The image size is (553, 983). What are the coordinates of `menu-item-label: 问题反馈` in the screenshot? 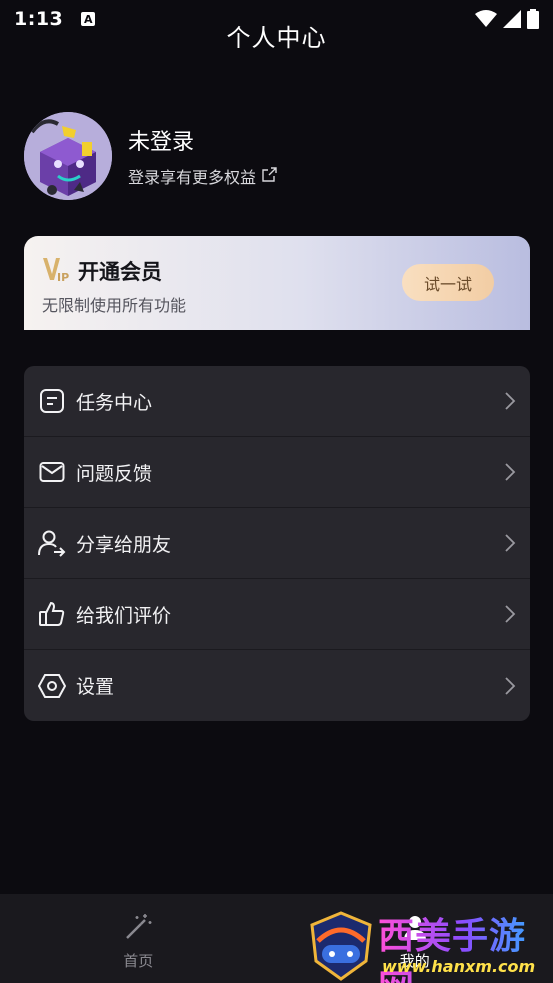 It's located at (114, 473).